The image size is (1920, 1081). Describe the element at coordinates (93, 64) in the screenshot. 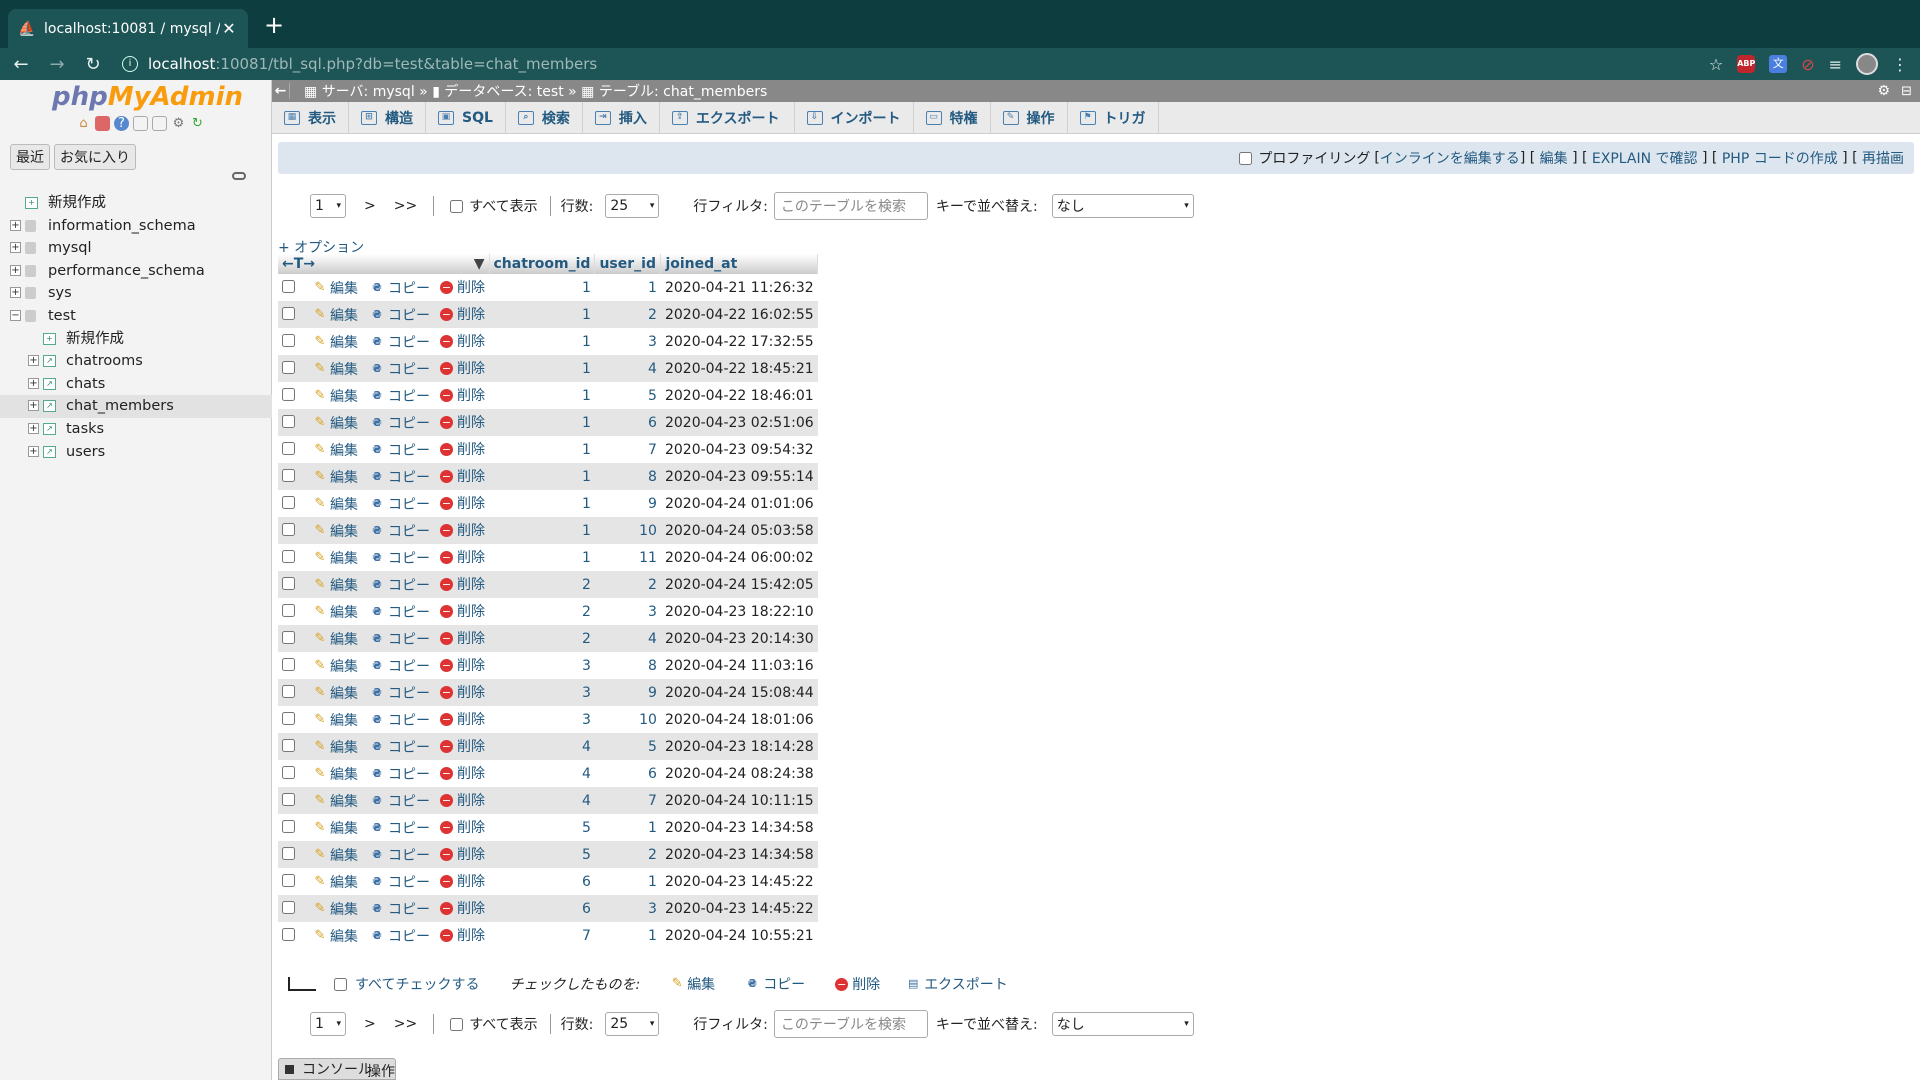

I see `reload-icon: ↻` at that location.